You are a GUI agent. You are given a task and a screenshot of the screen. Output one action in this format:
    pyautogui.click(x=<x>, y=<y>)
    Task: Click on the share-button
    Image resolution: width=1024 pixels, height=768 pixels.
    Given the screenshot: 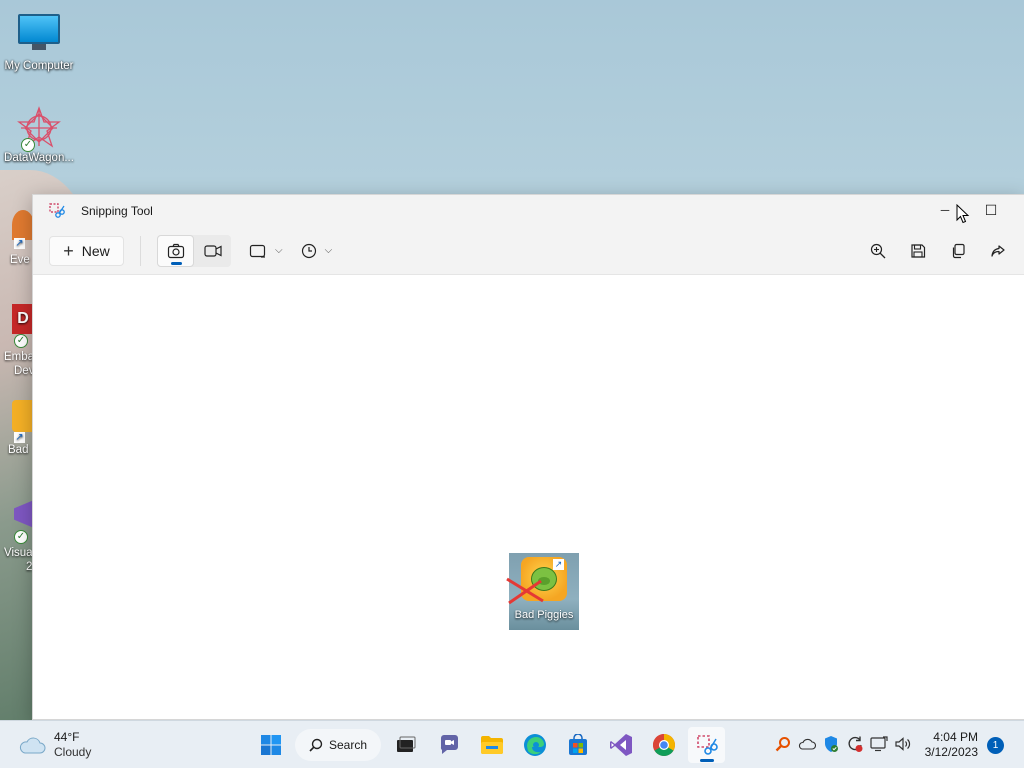 What is the action you would take?
    pyautogui.click(x=998, y=251)
    